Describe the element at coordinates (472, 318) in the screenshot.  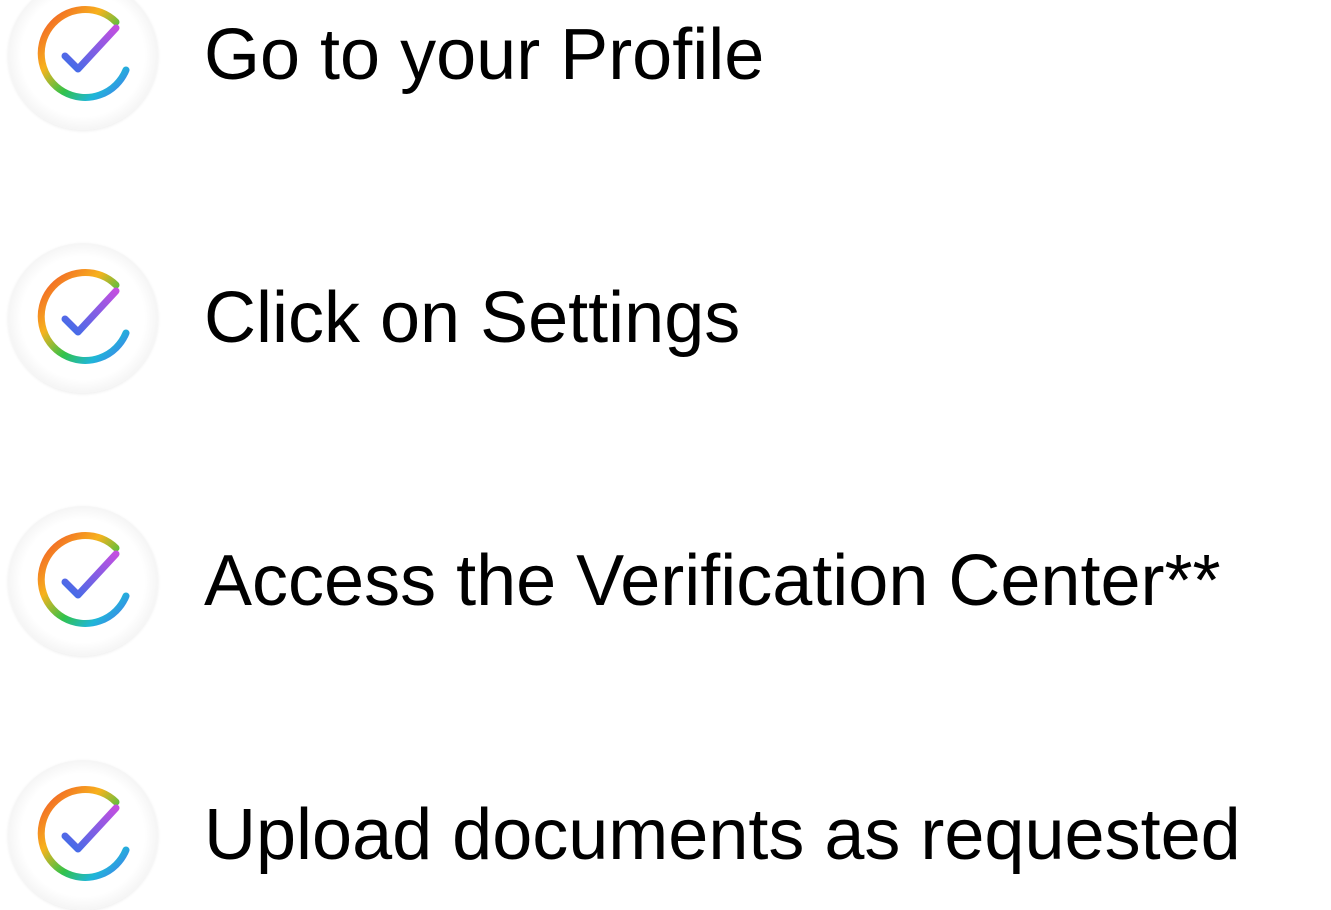
I see `step-label: Click on Settings` at that location.